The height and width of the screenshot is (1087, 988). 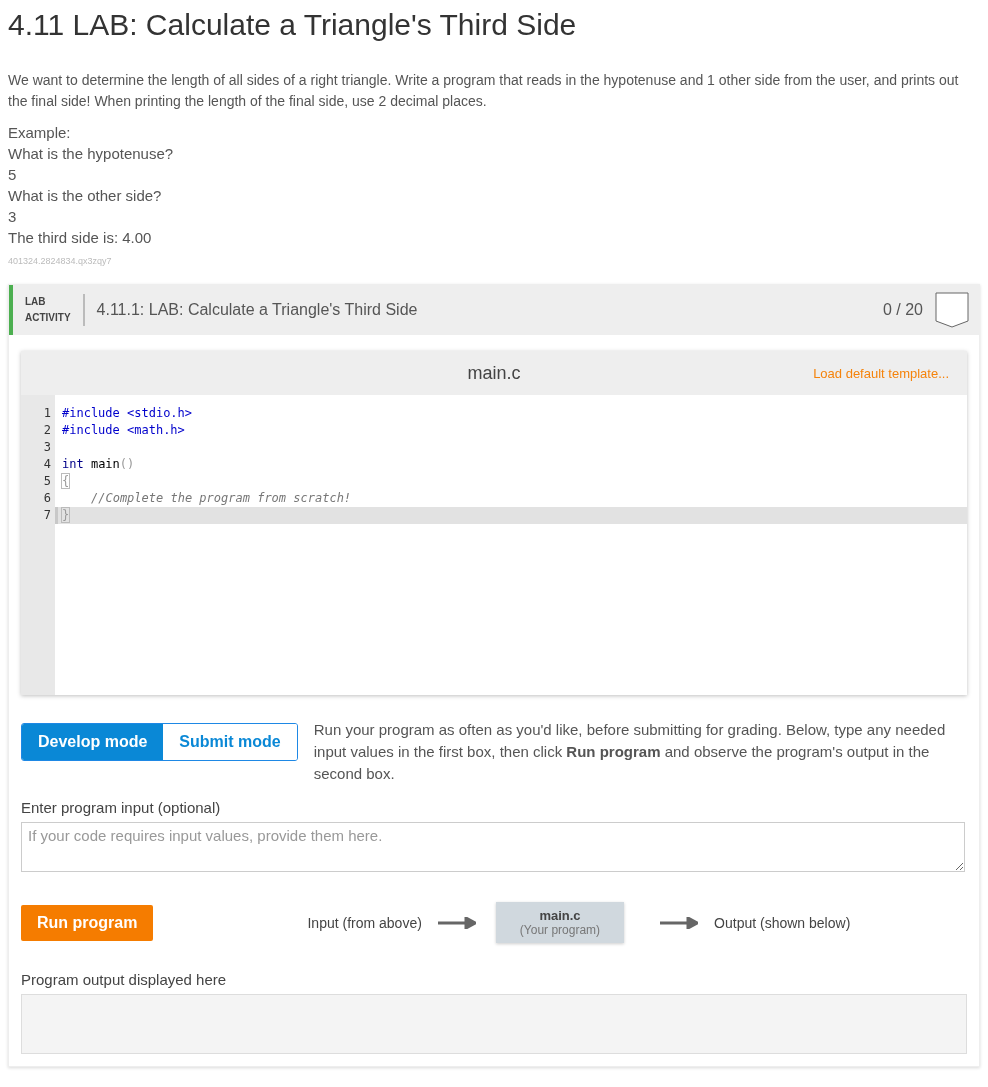 What do you see at coordinates (364, 922) in the screenshot?
I see `flow-input-text: Input (from above)` at bounding box center [364, 922].